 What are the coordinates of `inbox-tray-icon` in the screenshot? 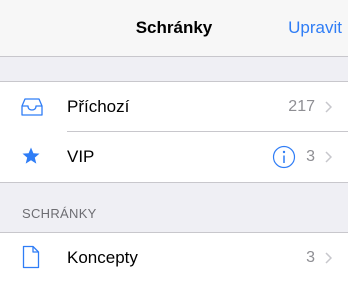 It's located at (32, 107).